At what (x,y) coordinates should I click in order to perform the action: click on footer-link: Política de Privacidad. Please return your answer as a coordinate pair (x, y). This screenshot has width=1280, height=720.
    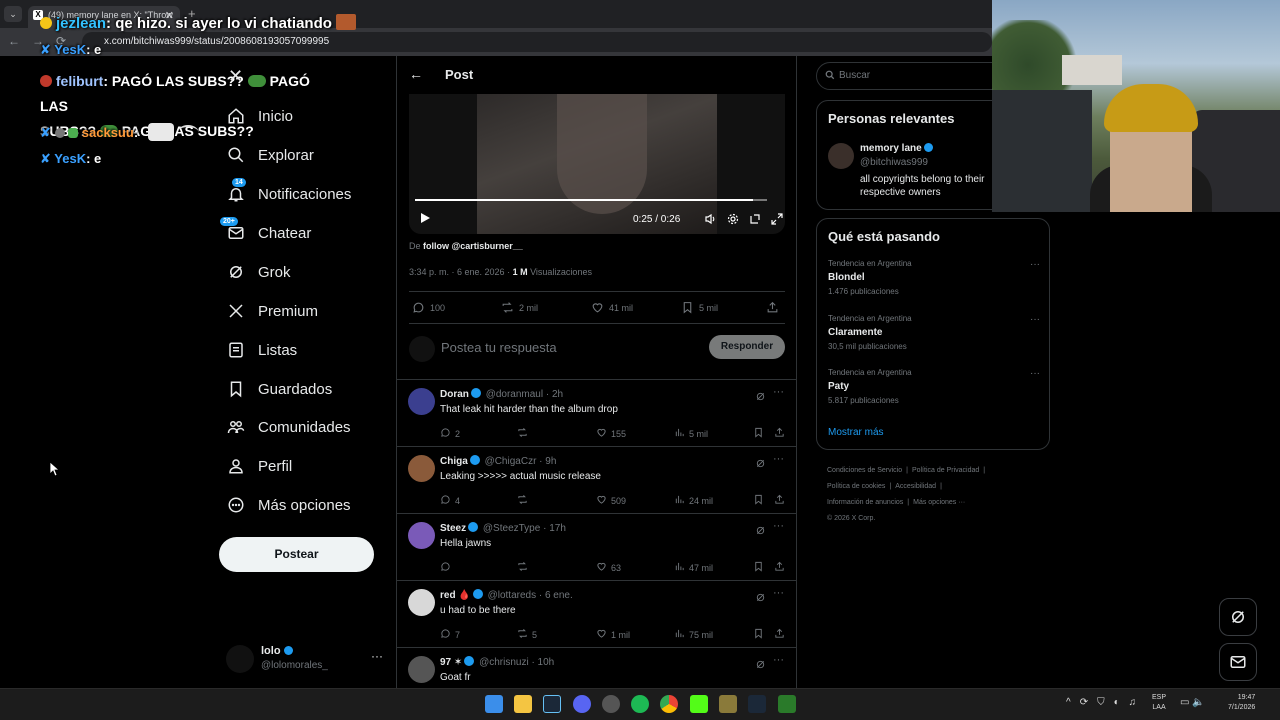
    Looking at the image, I should click on (945, 470).